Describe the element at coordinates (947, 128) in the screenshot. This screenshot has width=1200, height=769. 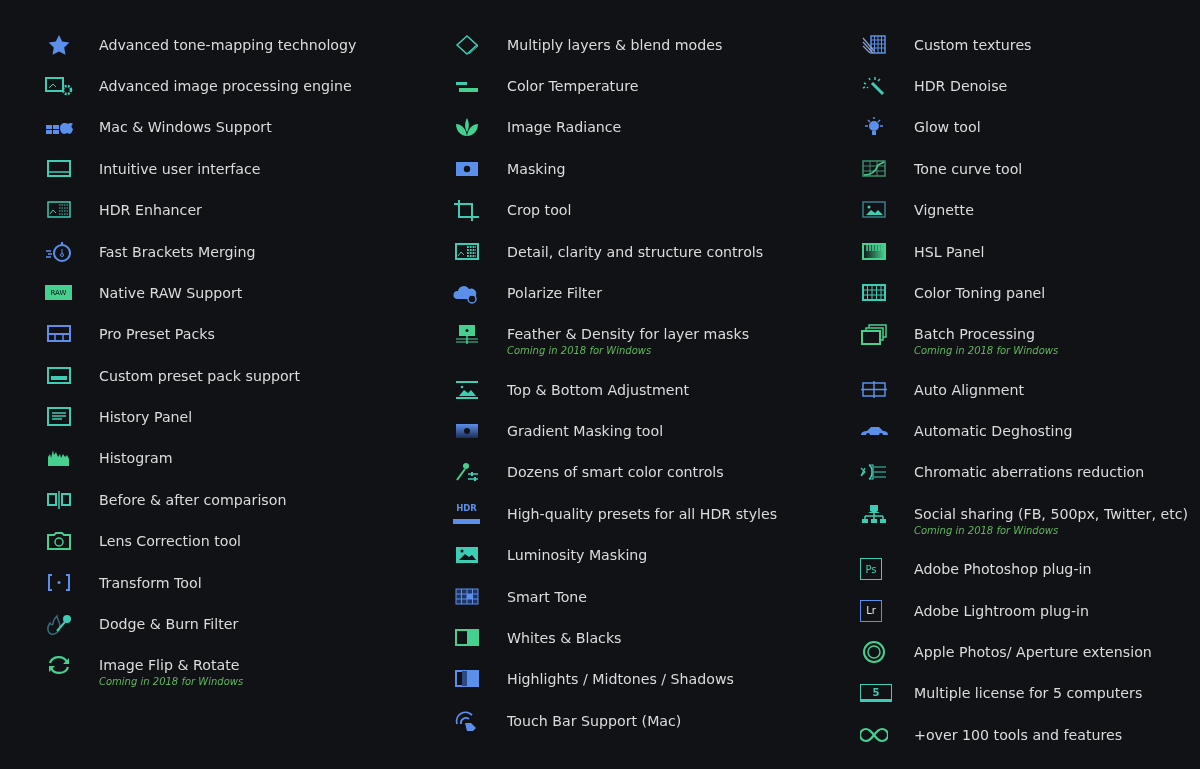
I see `feature-name: Glow tool` at that location.